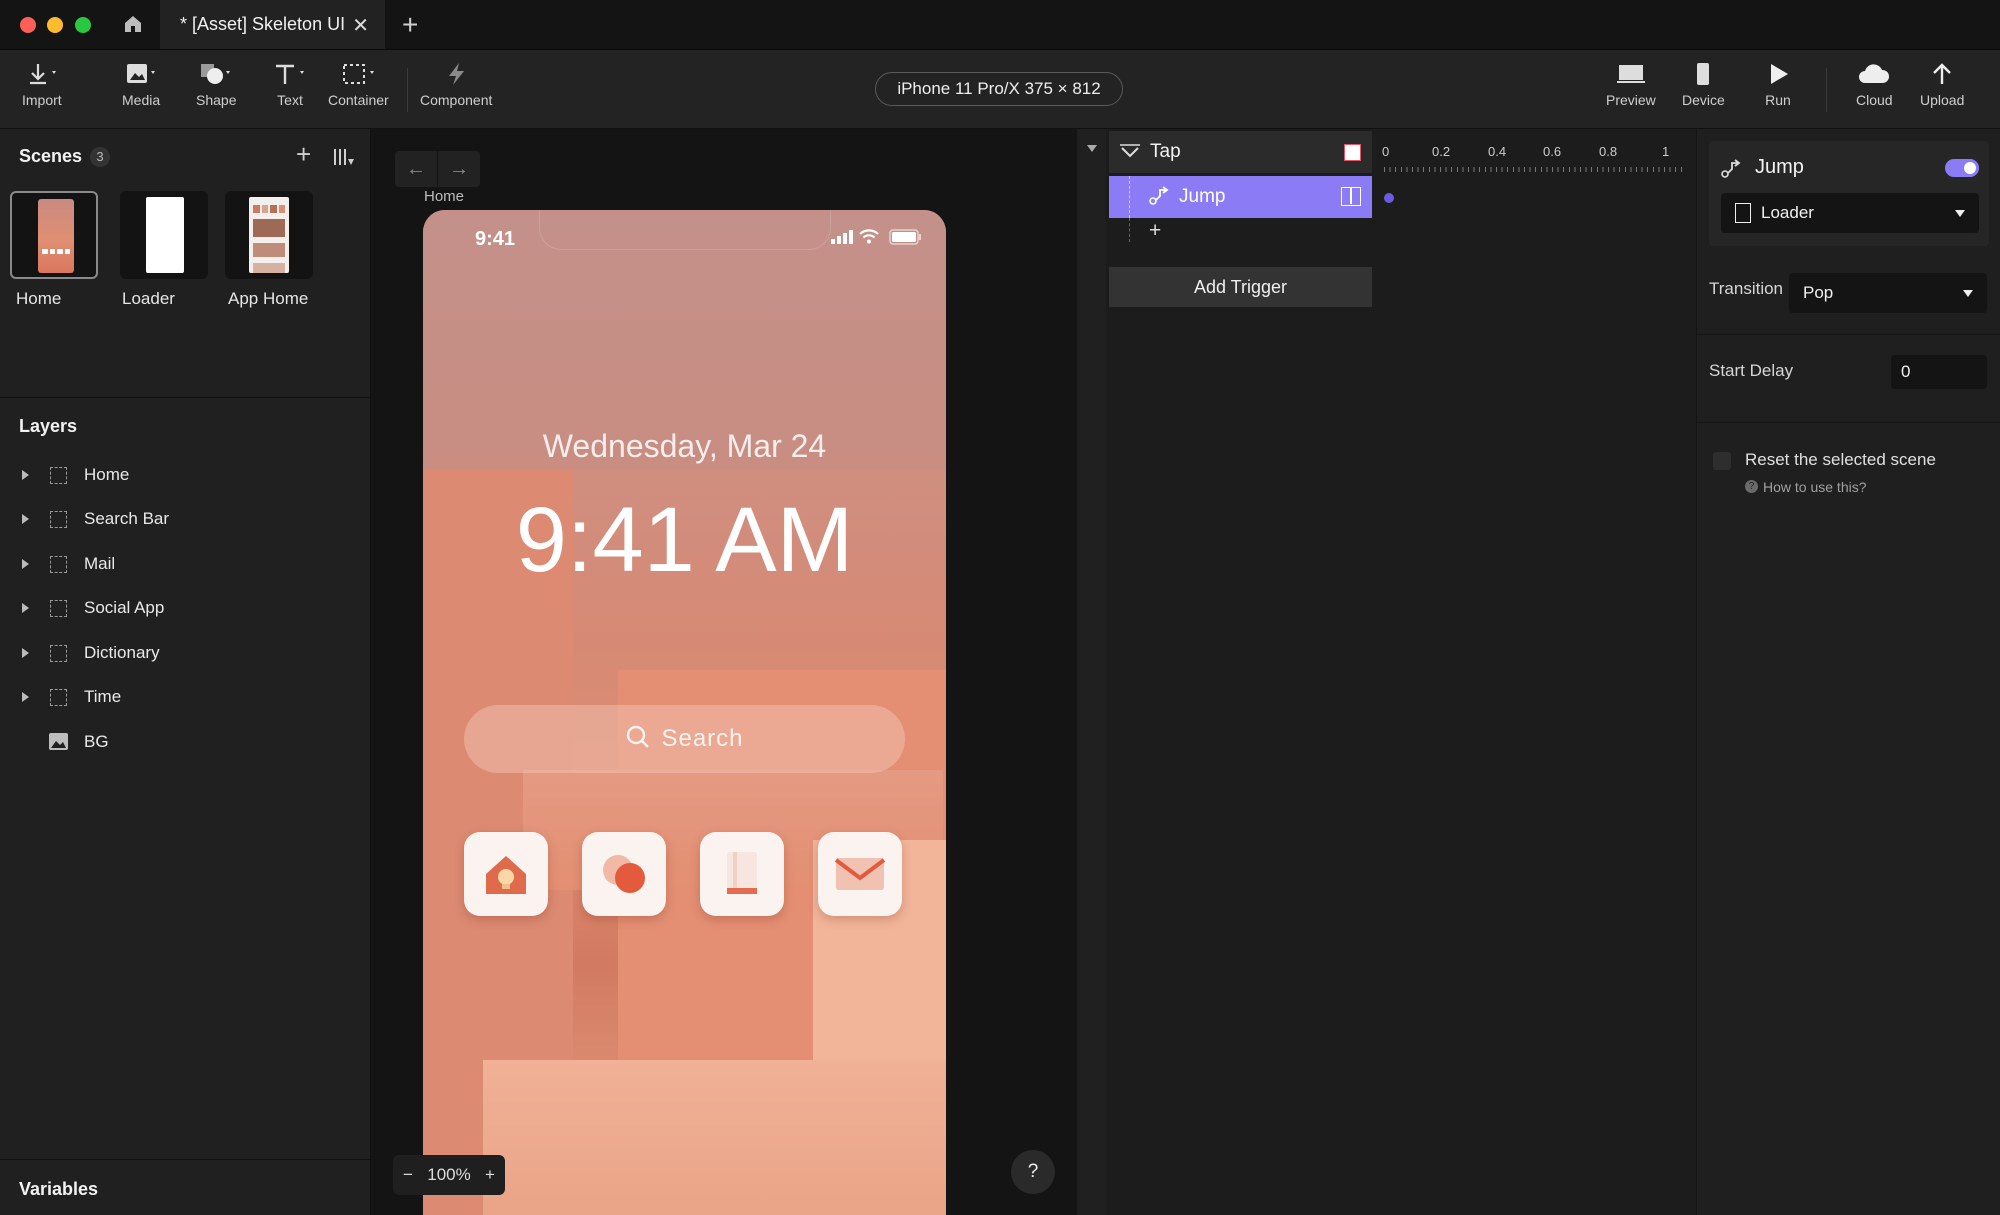  What do you see at coordinates (1942, 73) in the screenshot?
I see `upload-icon` at bounding box center [1942, 73].